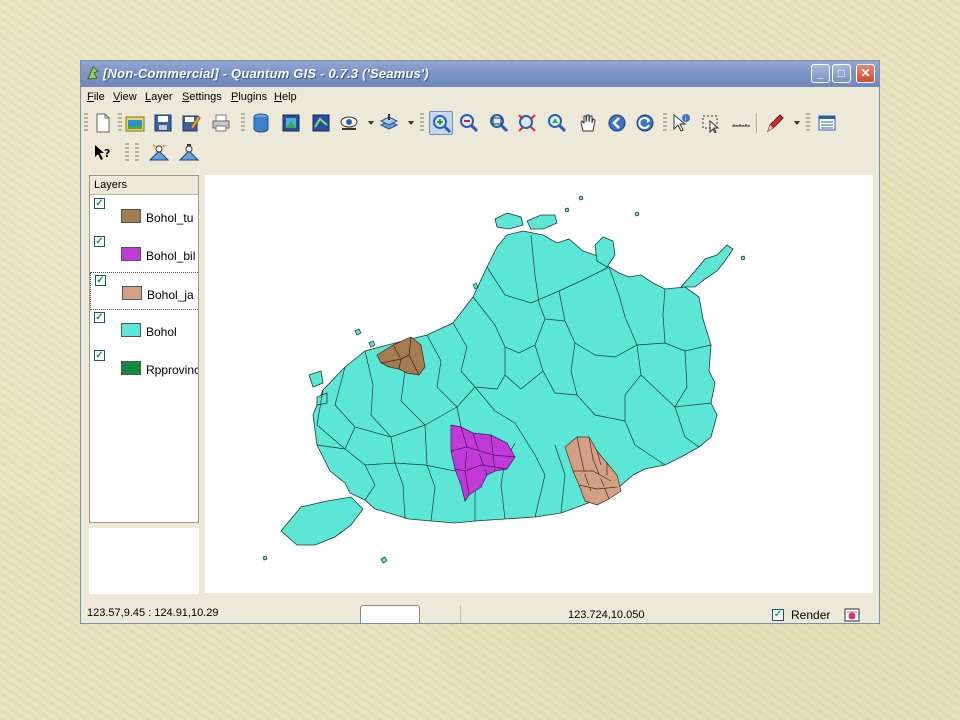 The width and height of the screenshot is (960, 720). I want to click on hide-layers-dropdown, so click(411, 123).